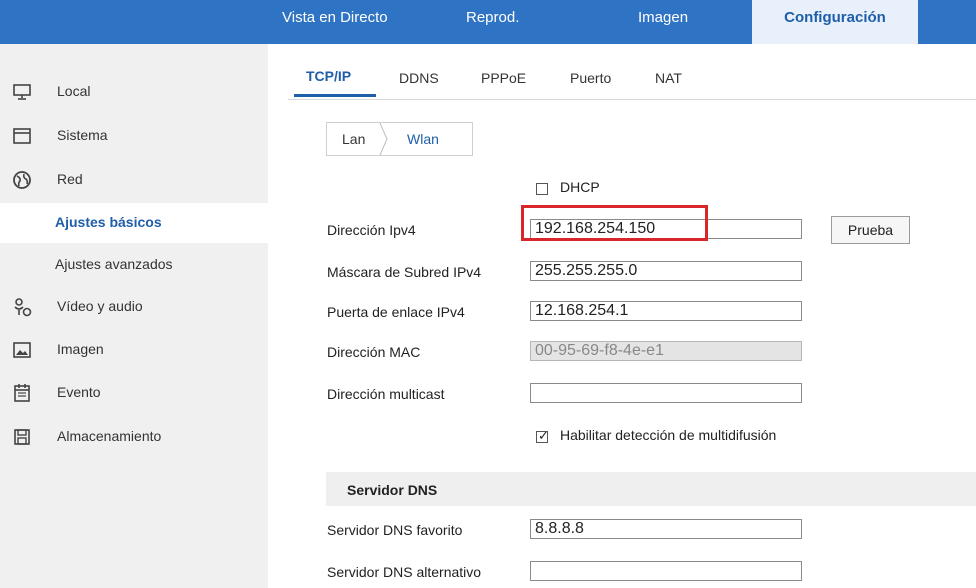  I want to click on multicast-address-input, so click(666, 393).